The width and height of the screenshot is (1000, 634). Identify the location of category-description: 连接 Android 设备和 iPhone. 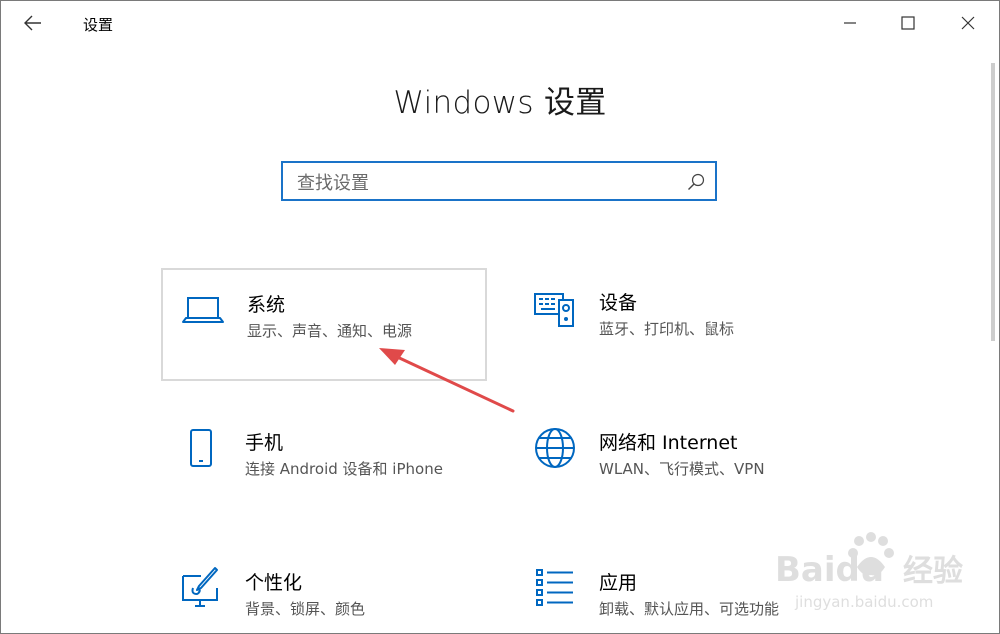
(344, 469).